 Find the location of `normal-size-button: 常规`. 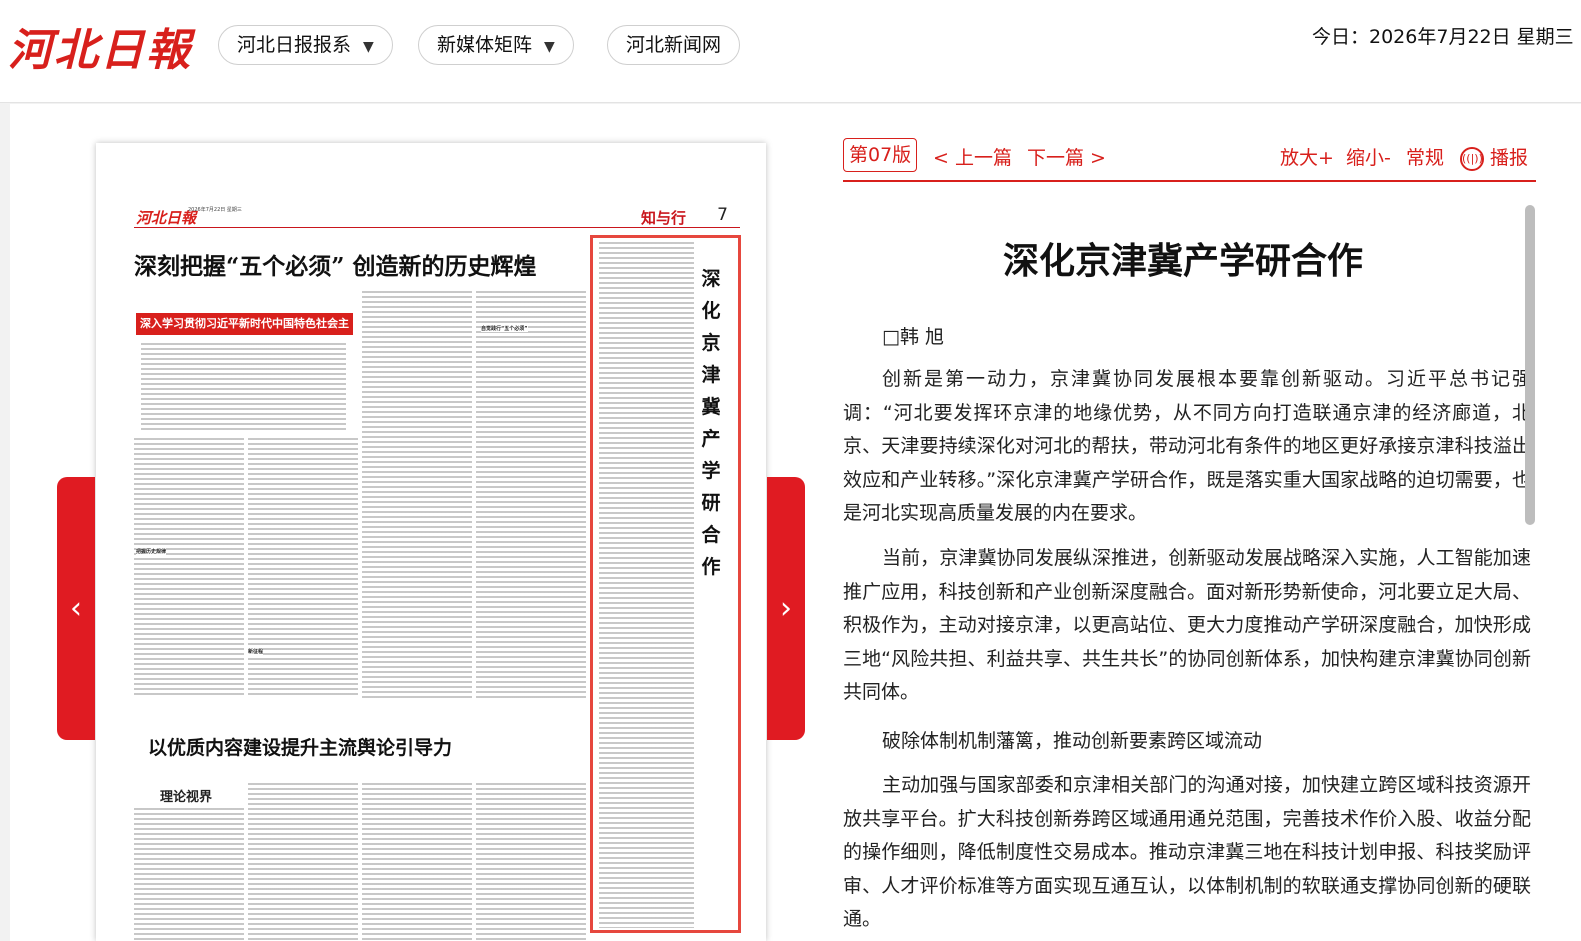

normal-size-button: 常规 is located at coordinates (1425, 156).